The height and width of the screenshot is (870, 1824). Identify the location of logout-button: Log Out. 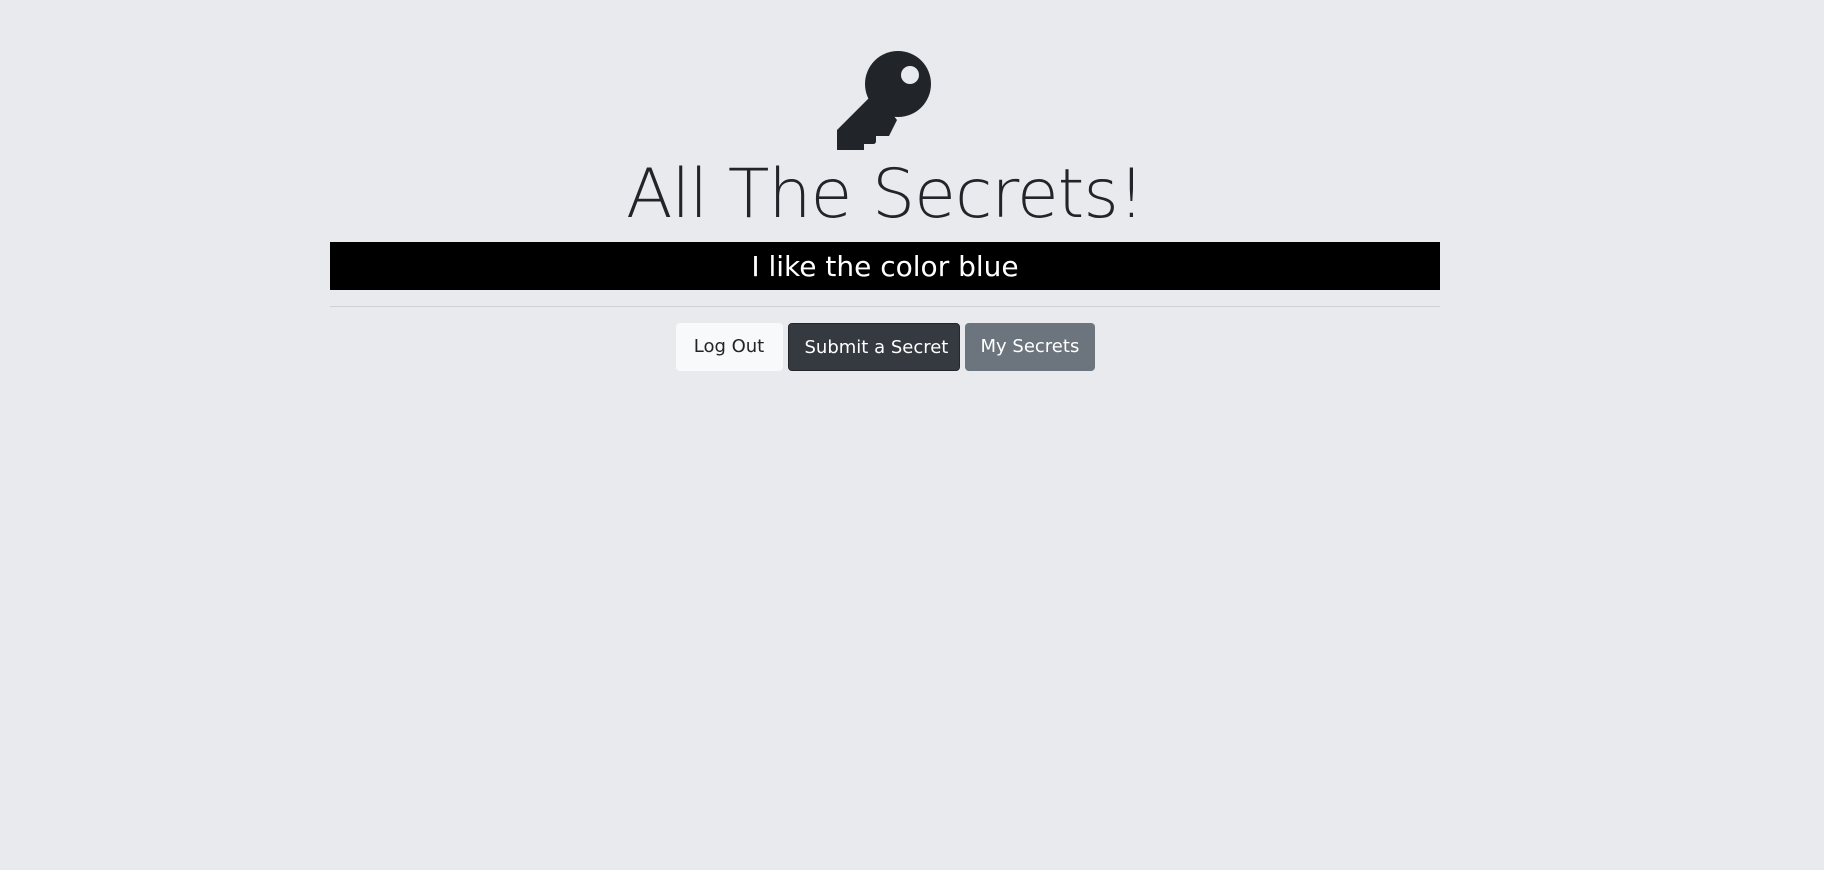
(729, 347).